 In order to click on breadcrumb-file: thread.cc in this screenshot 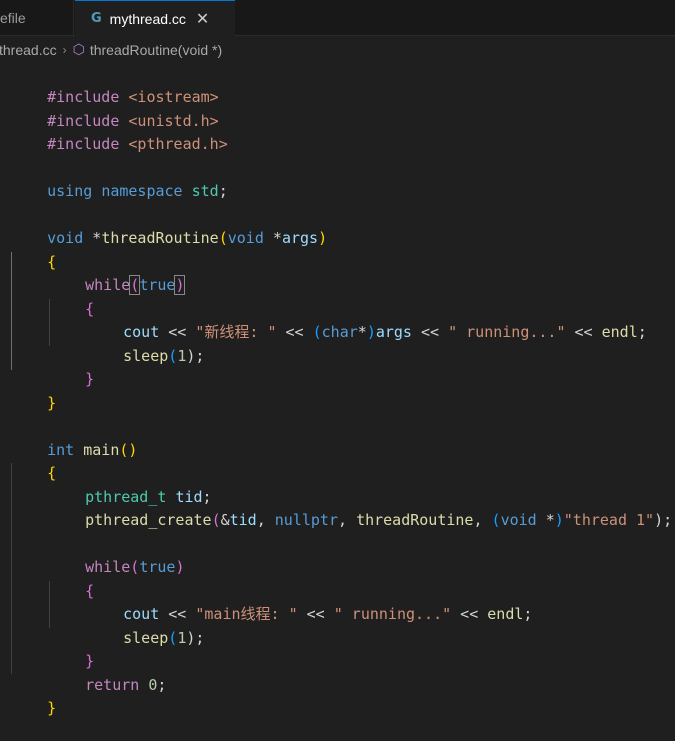, I will do `click(28, 50)`.